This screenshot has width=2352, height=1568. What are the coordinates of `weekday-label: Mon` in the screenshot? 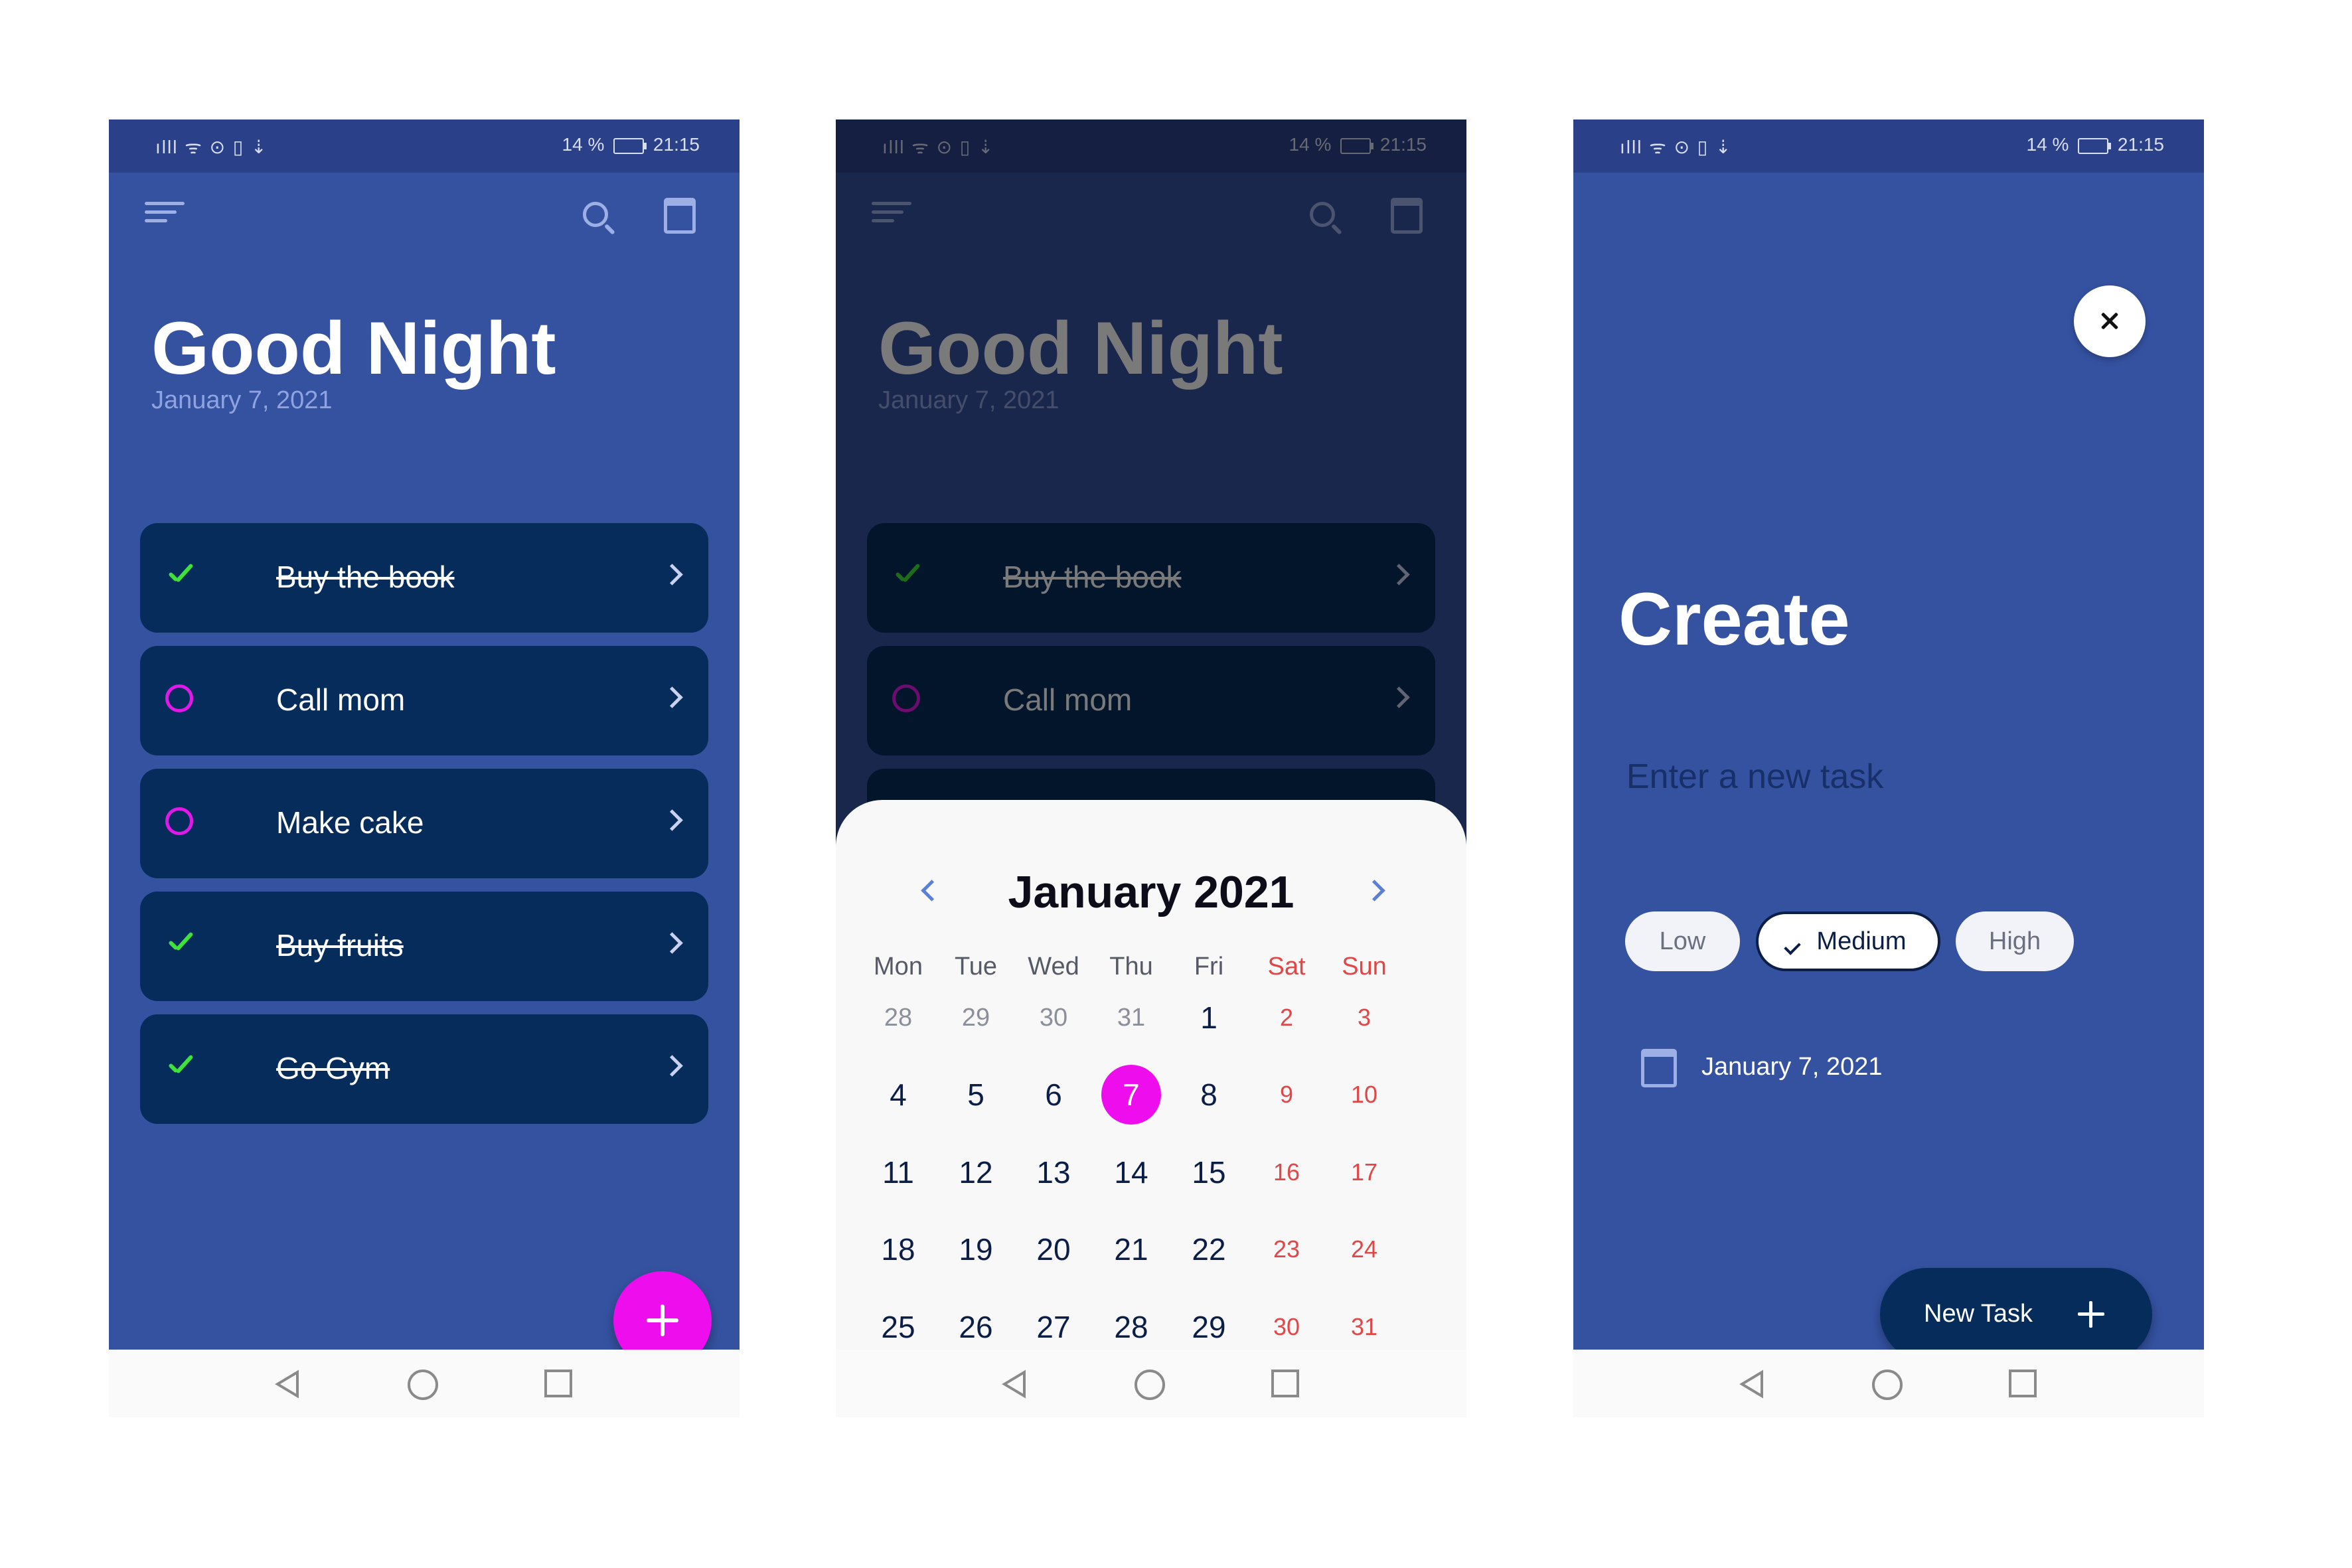 It's located at (899, 967).